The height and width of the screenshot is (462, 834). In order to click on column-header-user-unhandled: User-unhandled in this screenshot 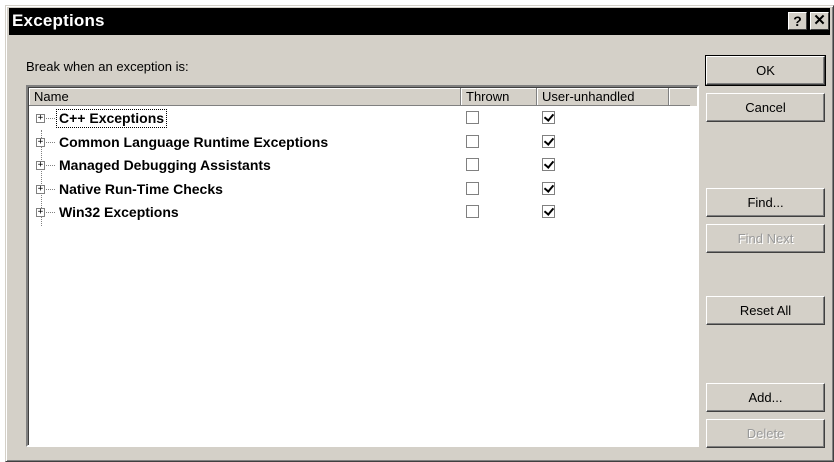, I will do `click(603, 97)`.